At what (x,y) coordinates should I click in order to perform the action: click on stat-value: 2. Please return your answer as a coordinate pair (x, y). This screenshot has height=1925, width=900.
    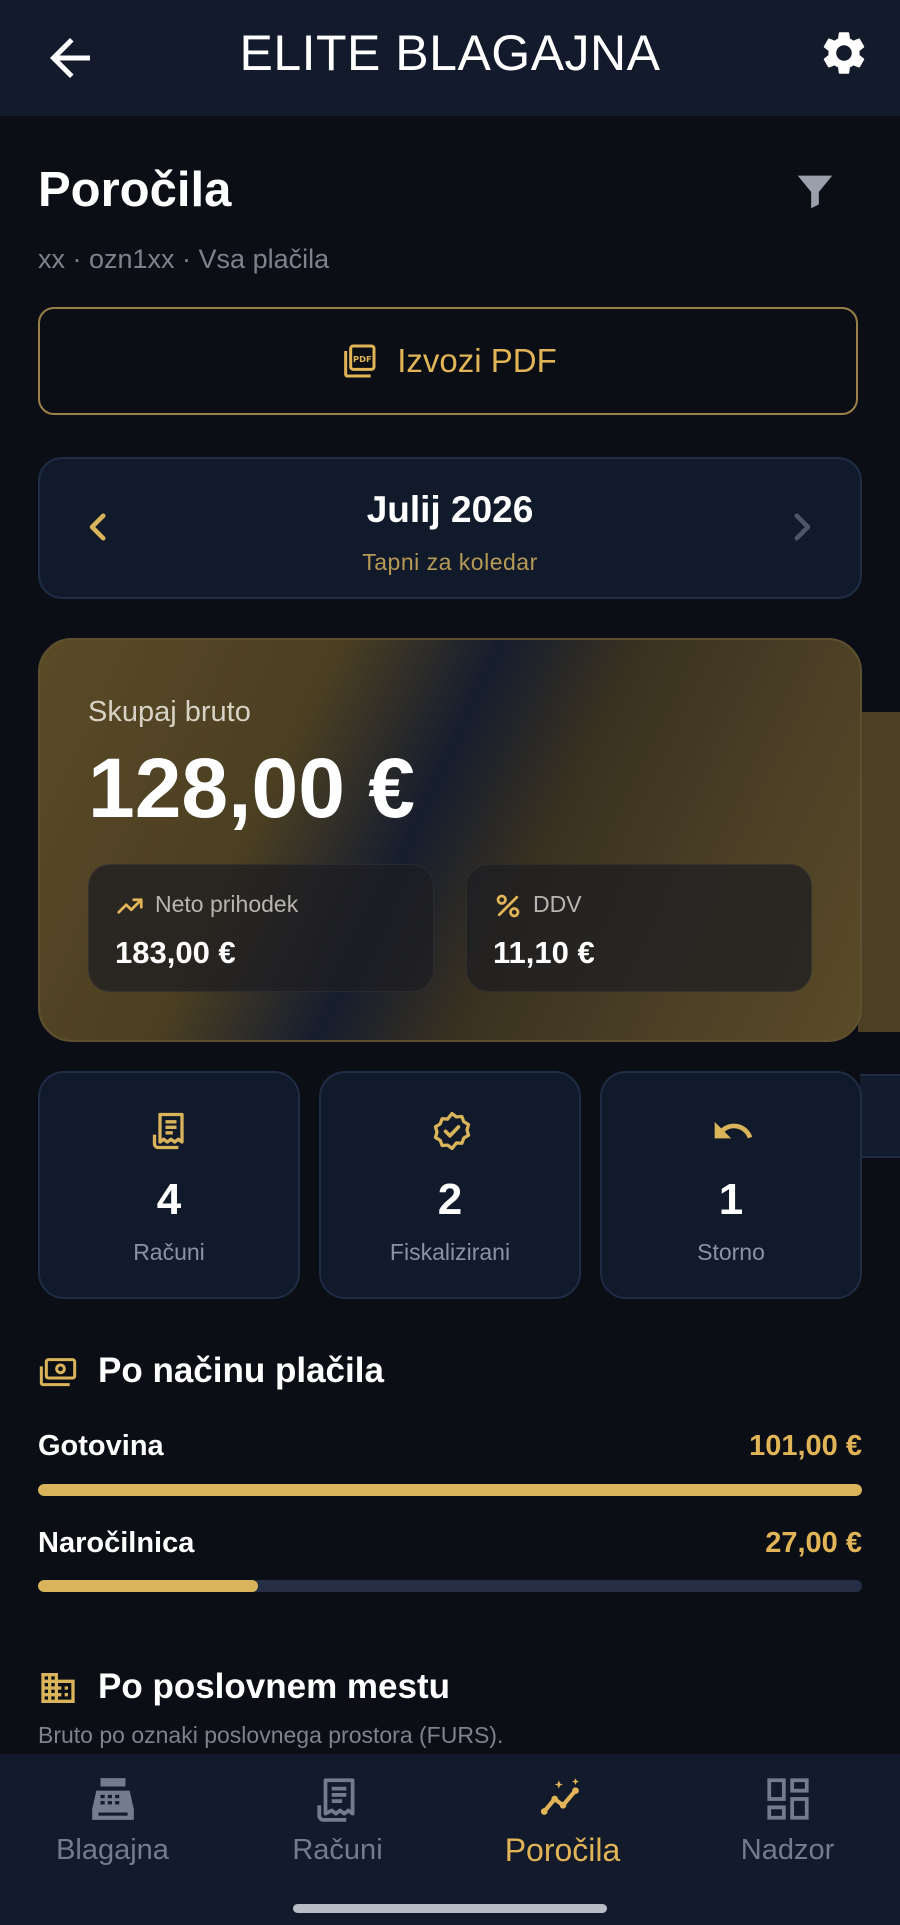
    Looking at the image, I should click on (450, 1199).